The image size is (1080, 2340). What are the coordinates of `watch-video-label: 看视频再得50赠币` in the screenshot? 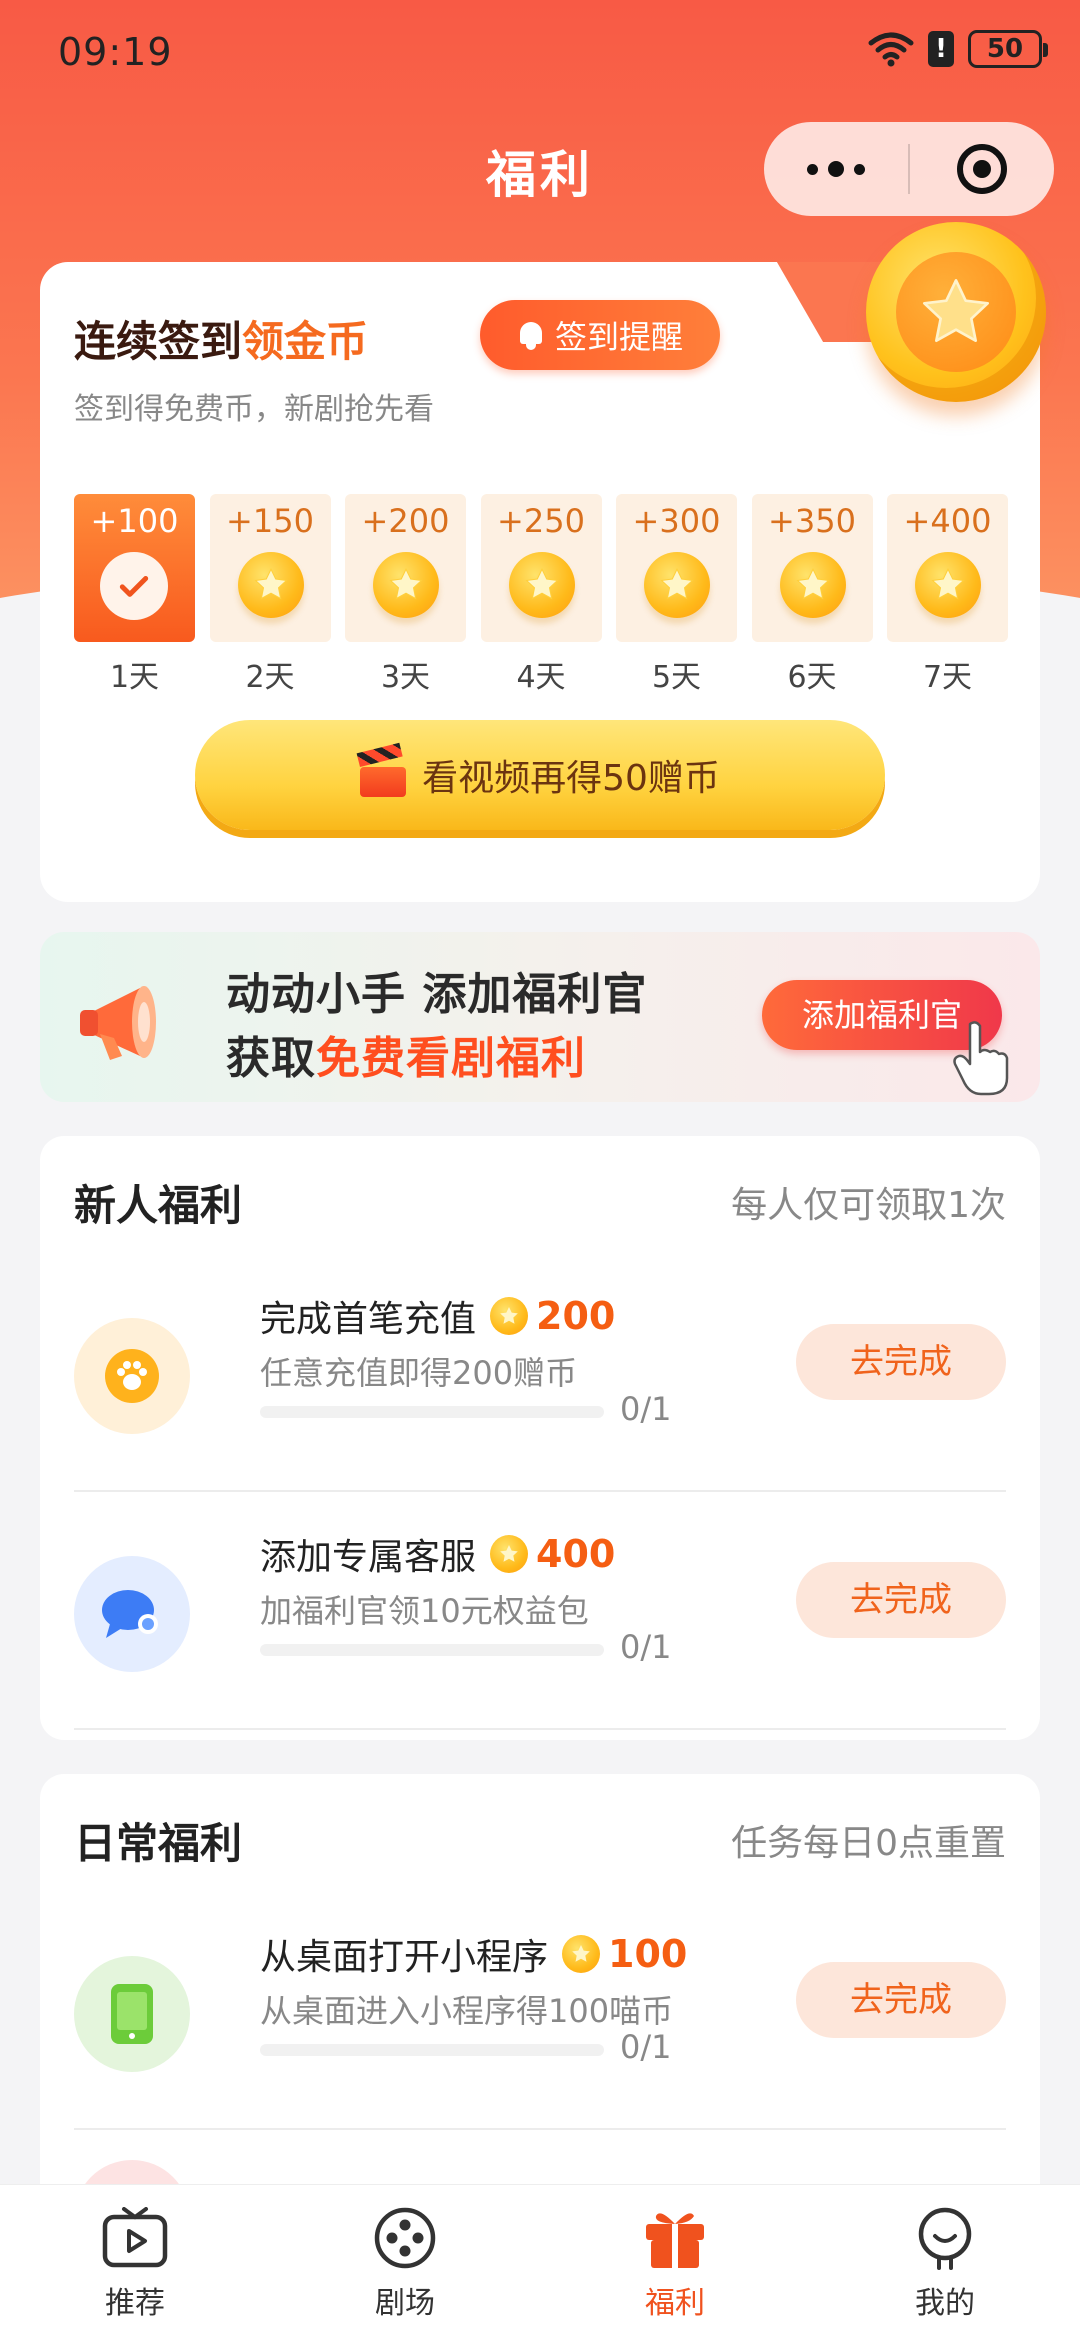 It's located at (571, 778).